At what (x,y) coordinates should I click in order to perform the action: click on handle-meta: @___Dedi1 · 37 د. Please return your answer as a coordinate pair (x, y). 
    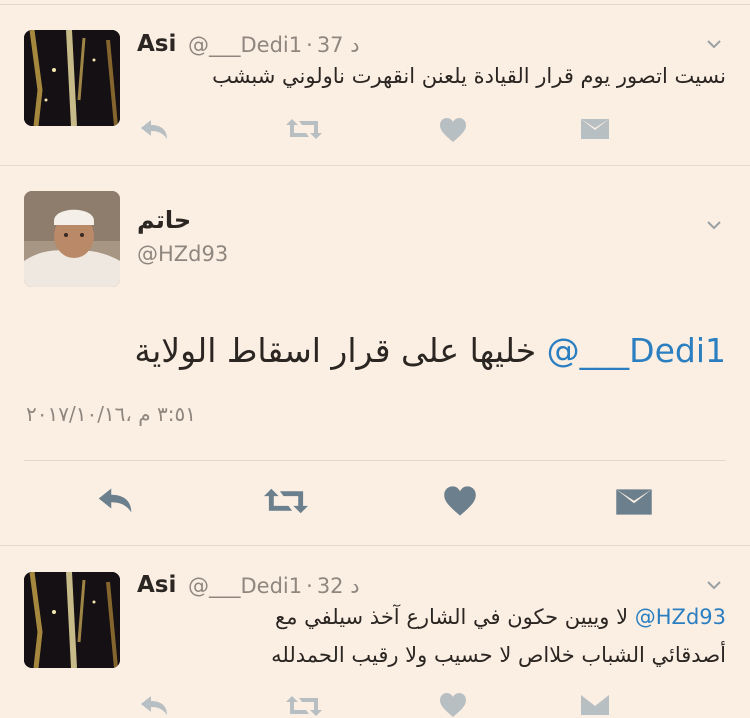
    Looking at the image, I should click on (274, 45).